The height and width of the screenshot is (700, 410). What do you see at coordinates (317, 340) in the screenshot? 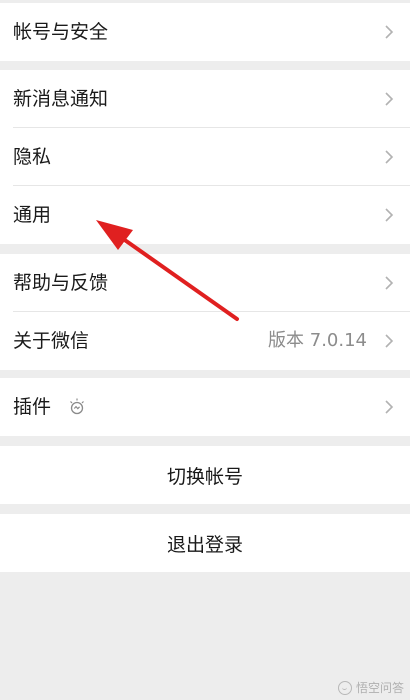
I see `version-value: 版本 7.0.14` at bounding box center [317, 340].